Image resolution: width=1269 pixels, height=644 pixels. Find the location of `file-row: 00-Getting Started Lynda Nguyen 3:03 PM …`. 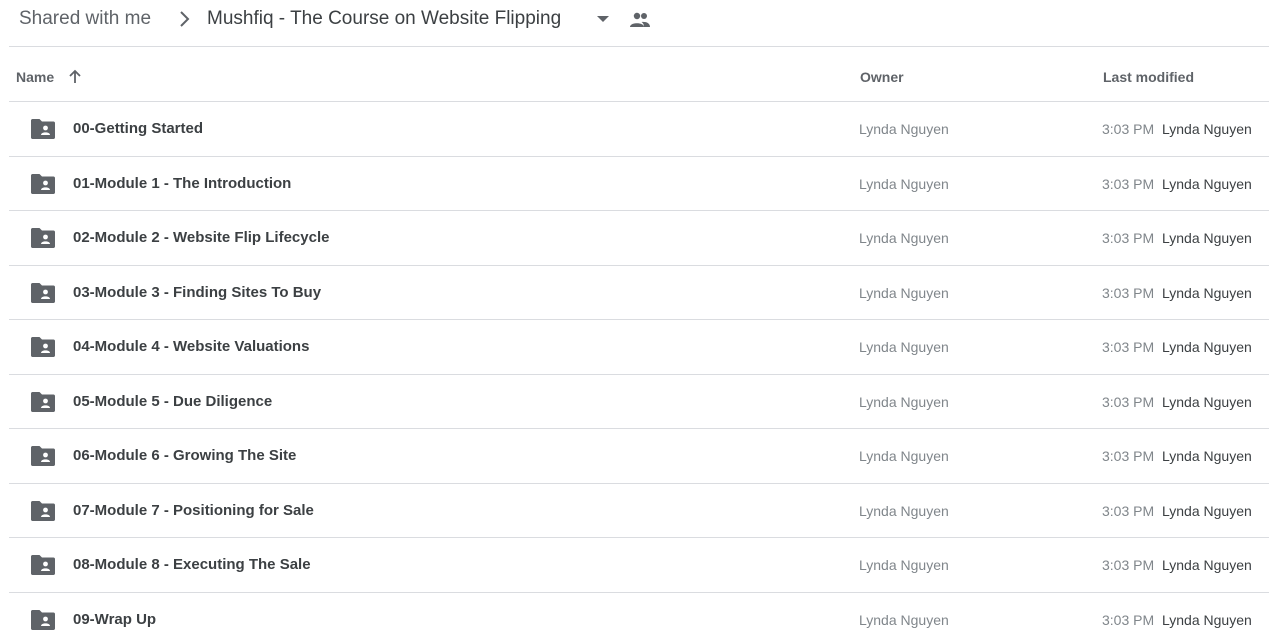

file-row: 00-Getting Started Lynda Nguyen 3:03 PM … is located at coordinates (639, 129).